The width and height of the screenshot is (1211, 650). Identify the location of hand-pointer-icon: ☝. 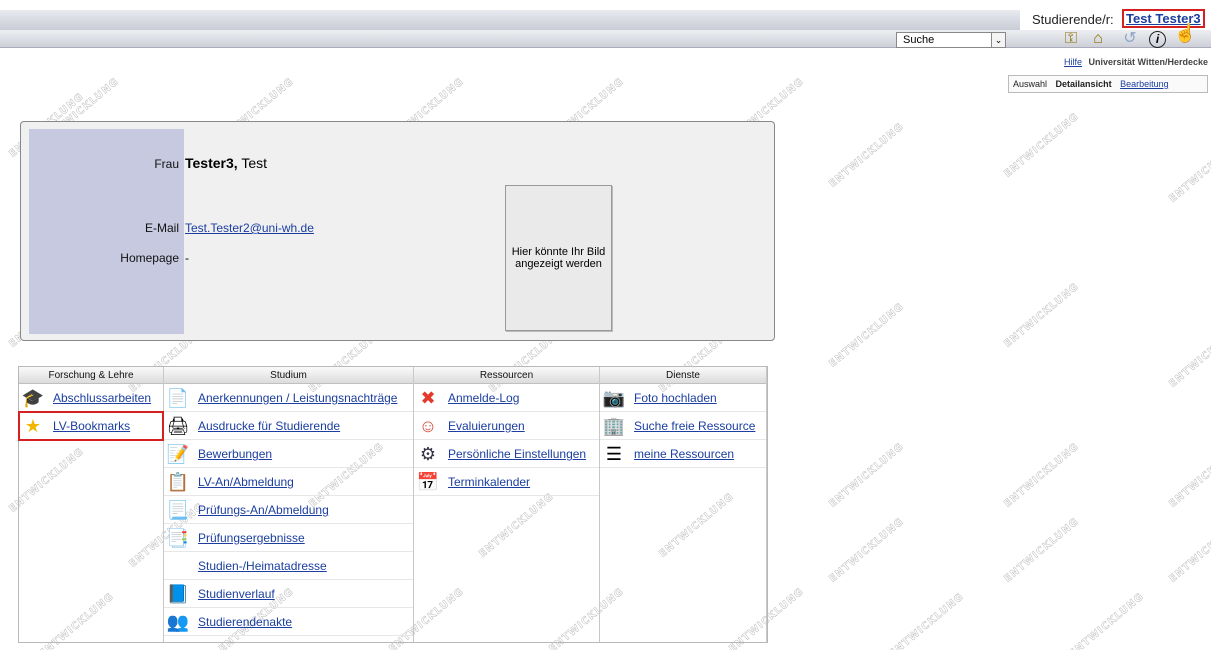
(1185, 33).